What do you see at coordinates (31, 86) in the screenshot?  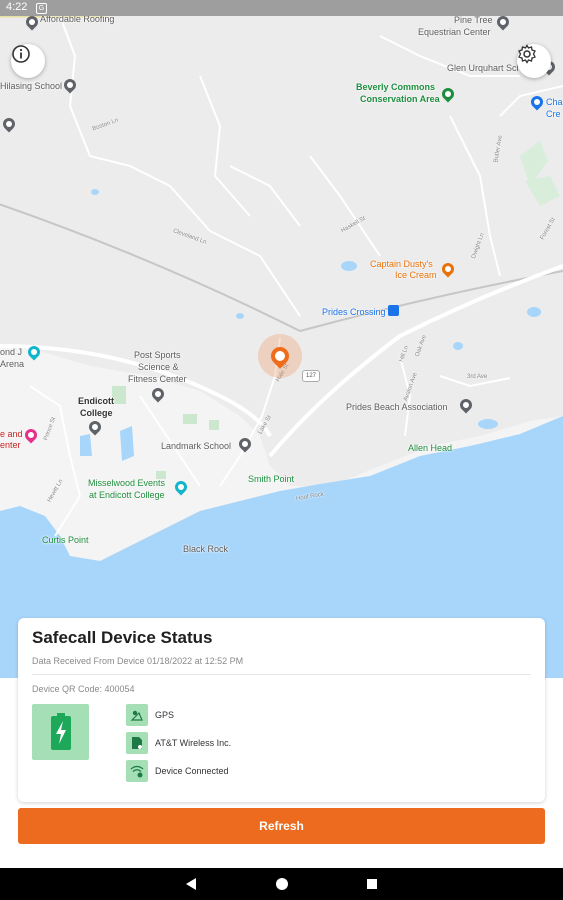 I see `map-label: Hilasing School` at bounding box center [31, 86].